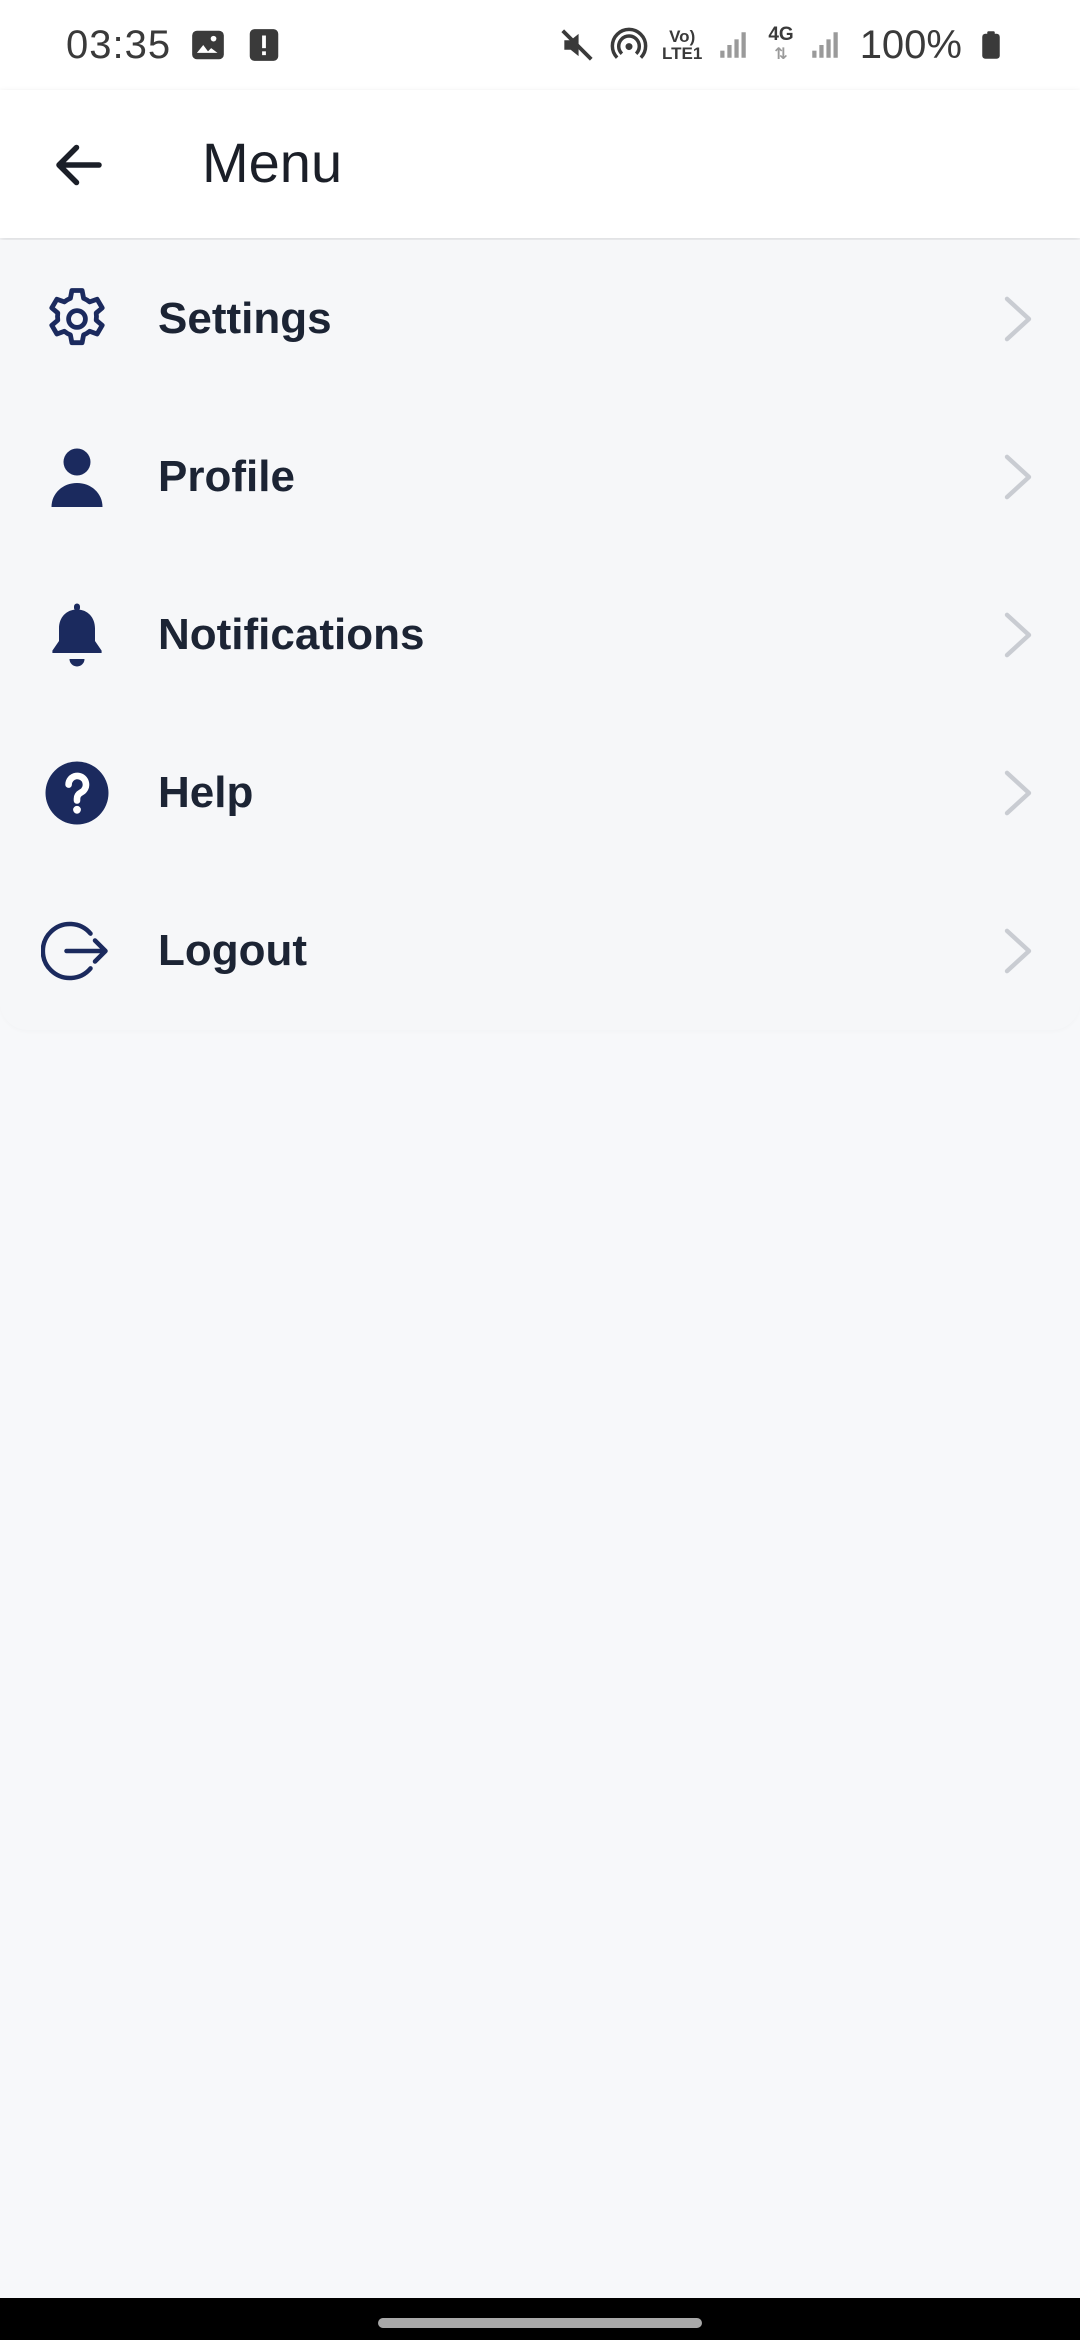  What do you see at coordinates (540, 2323) in the screenshot?
I see `home-gesture-handle` at bounding box center [540, 2323].